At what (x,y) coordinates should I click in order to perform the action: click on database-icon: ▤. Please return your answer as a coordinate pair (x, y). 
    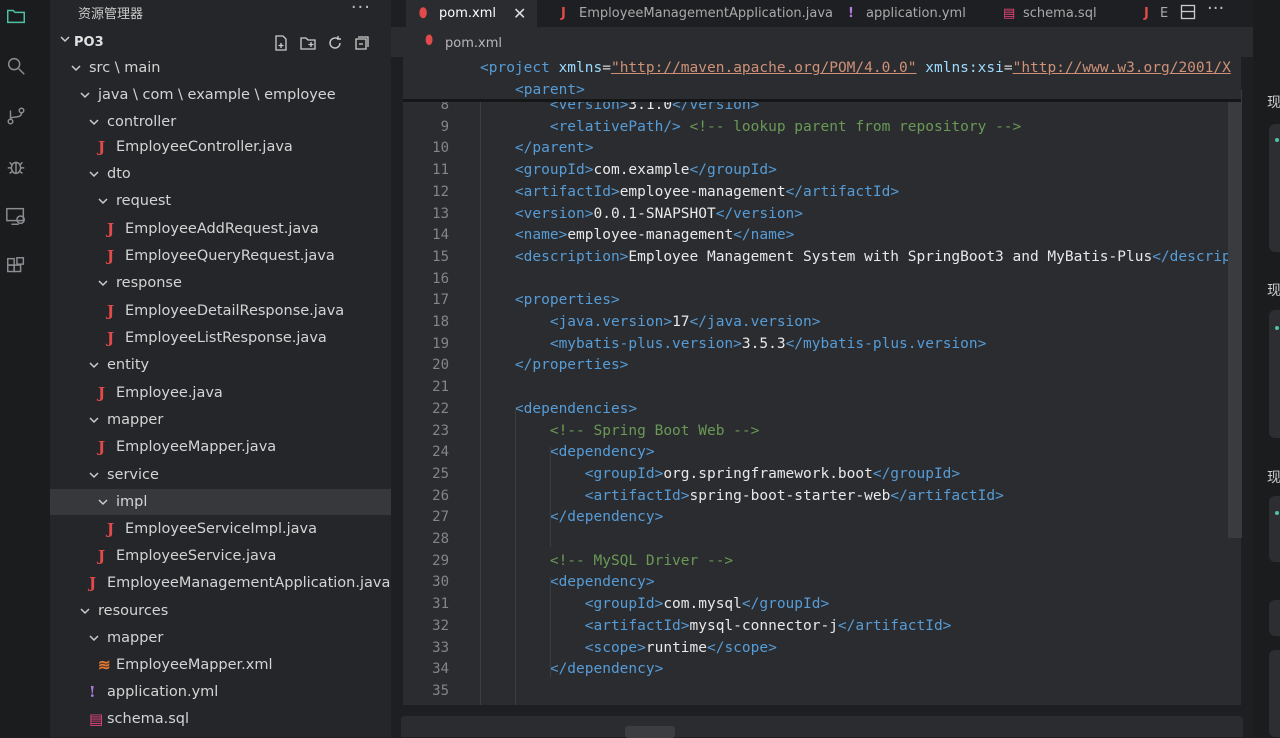
    Looking at the image, I should click on (96, 719).